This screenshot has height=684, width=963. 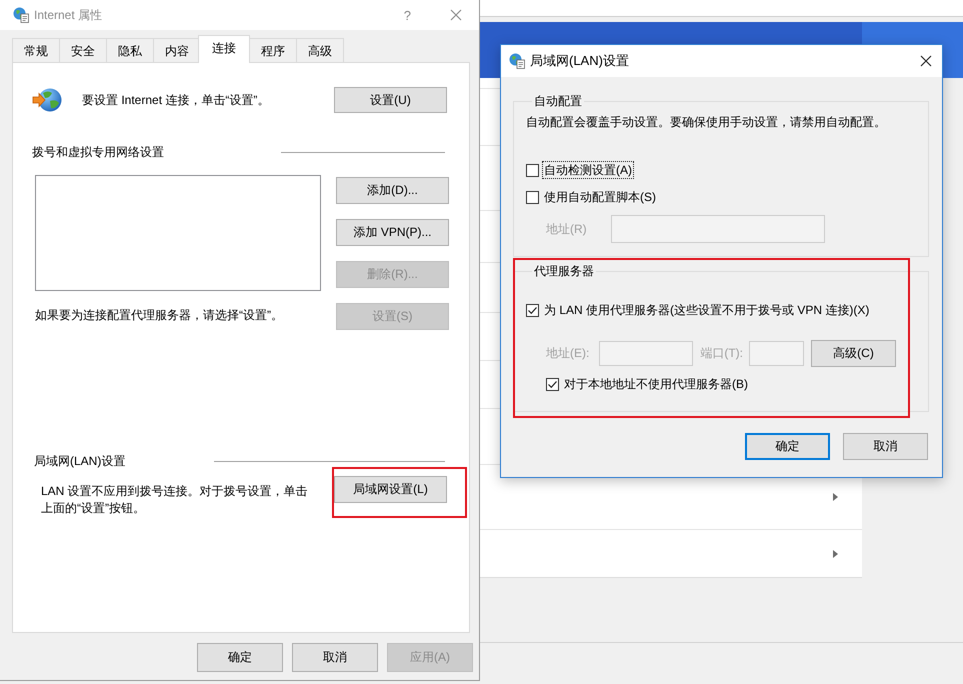 What do you see at coordinates (36, 50) in the screenshot?
I see `tab: 常规` at bounding box center [36, 50].